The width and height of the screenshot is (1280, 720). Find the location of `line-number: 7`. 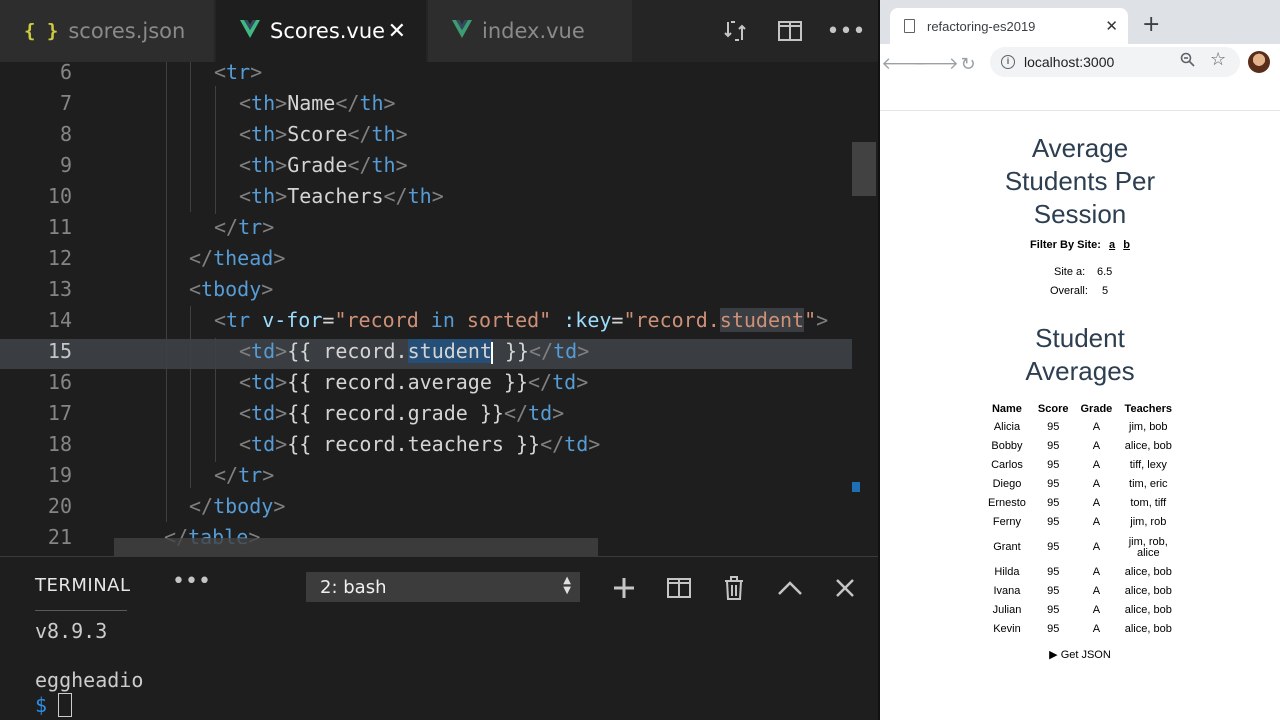

line-number: 7 is located at coordinates (65, 103).